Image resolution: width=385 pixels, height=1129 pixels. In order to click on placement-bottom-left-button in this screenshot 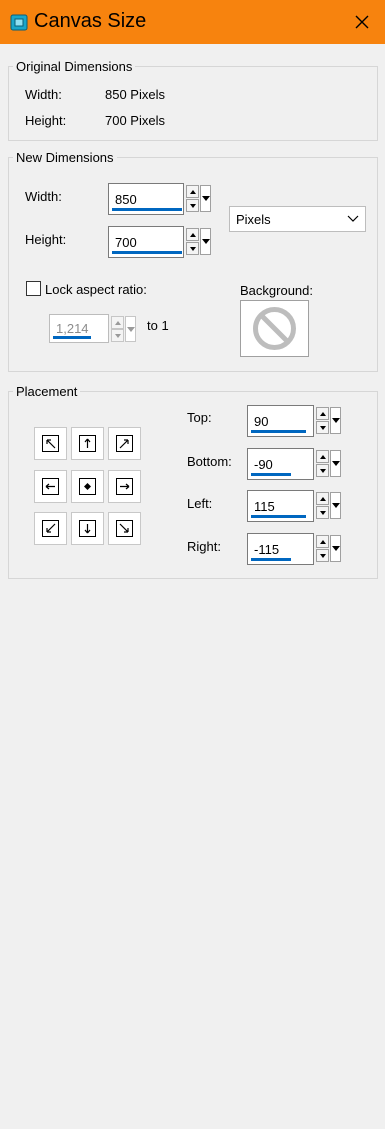, I will do `click(50, 528)`.